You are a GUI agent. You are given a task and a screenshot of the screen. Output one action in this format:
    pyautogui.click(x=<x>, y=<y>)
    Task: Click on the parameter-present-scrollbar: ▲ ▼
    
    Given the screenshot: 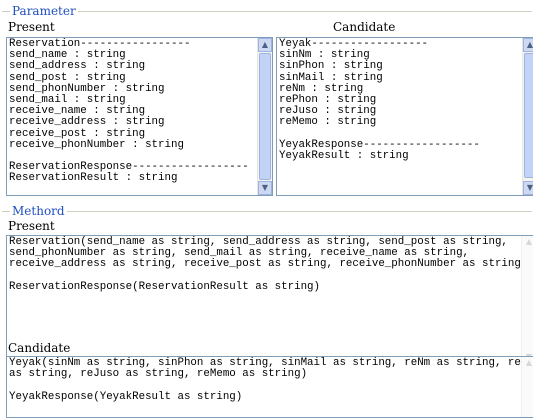 What is the action you would take?
    pyautogui.click(x=264, y=116)
    